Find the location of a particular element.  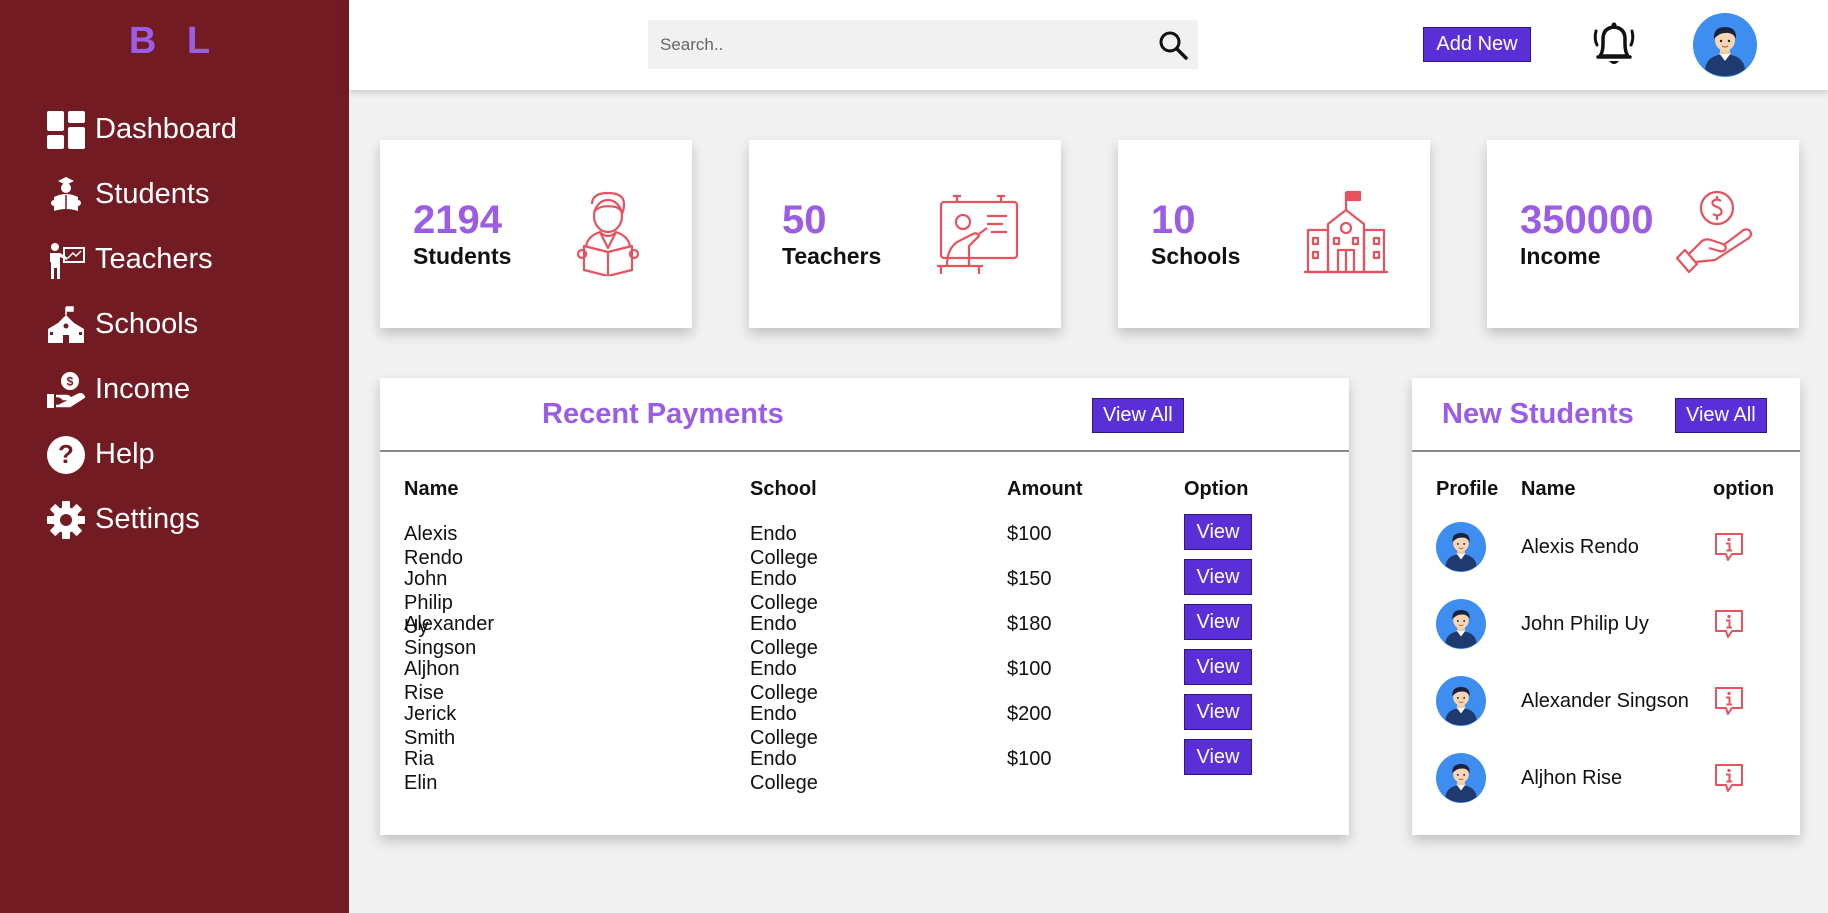

column-header: Profile is located at coordinates (1467, 489).